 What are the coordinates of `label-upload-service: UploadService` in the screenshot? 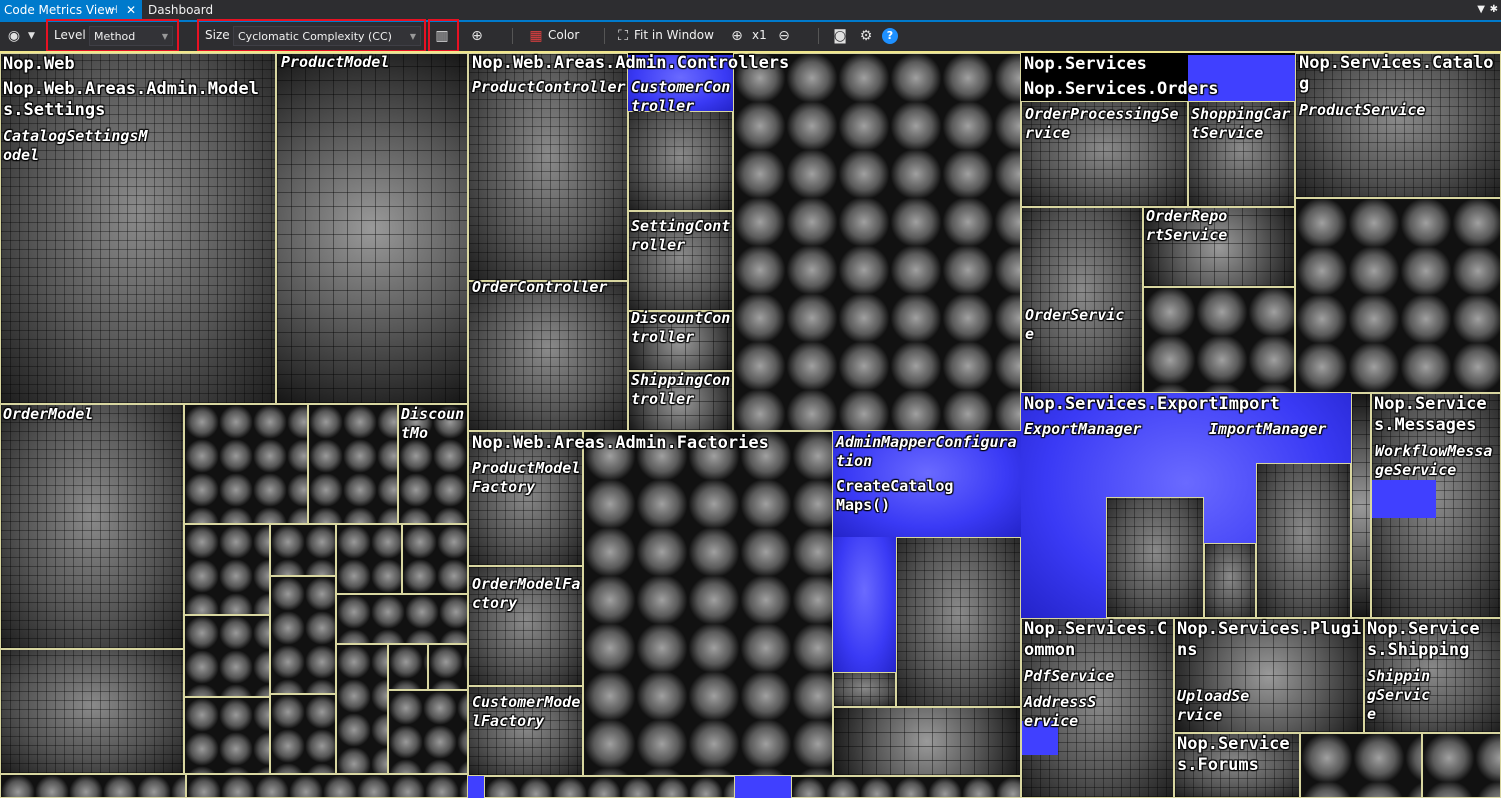 It's located at (1213, 705).